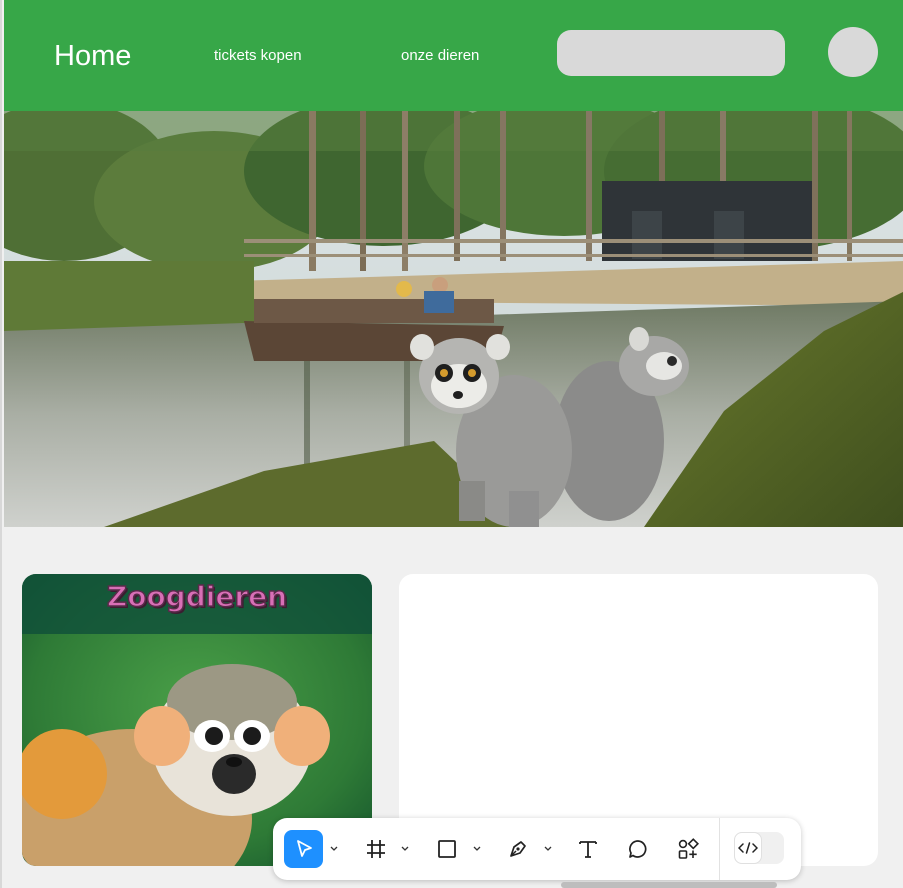 Image resolution: width=903 pixels, height=888 pixels. What do you see at coordinates (719, 849) in the screenshot?
I see `toolbar-divider` at bounding box center [719, 849].